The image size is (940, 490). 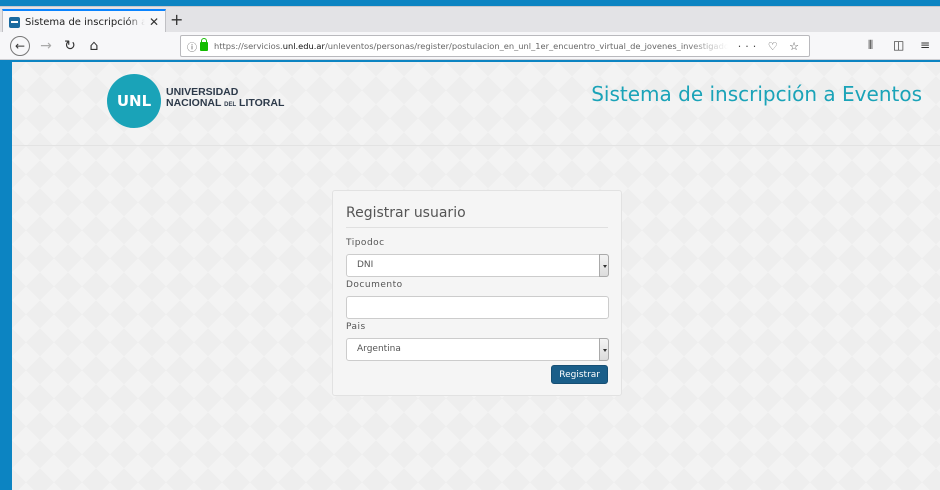 What do you see at coordinates (374, 285) in the screenshot?
I see `documento-label: Documento` at bounding box center [374, 285].